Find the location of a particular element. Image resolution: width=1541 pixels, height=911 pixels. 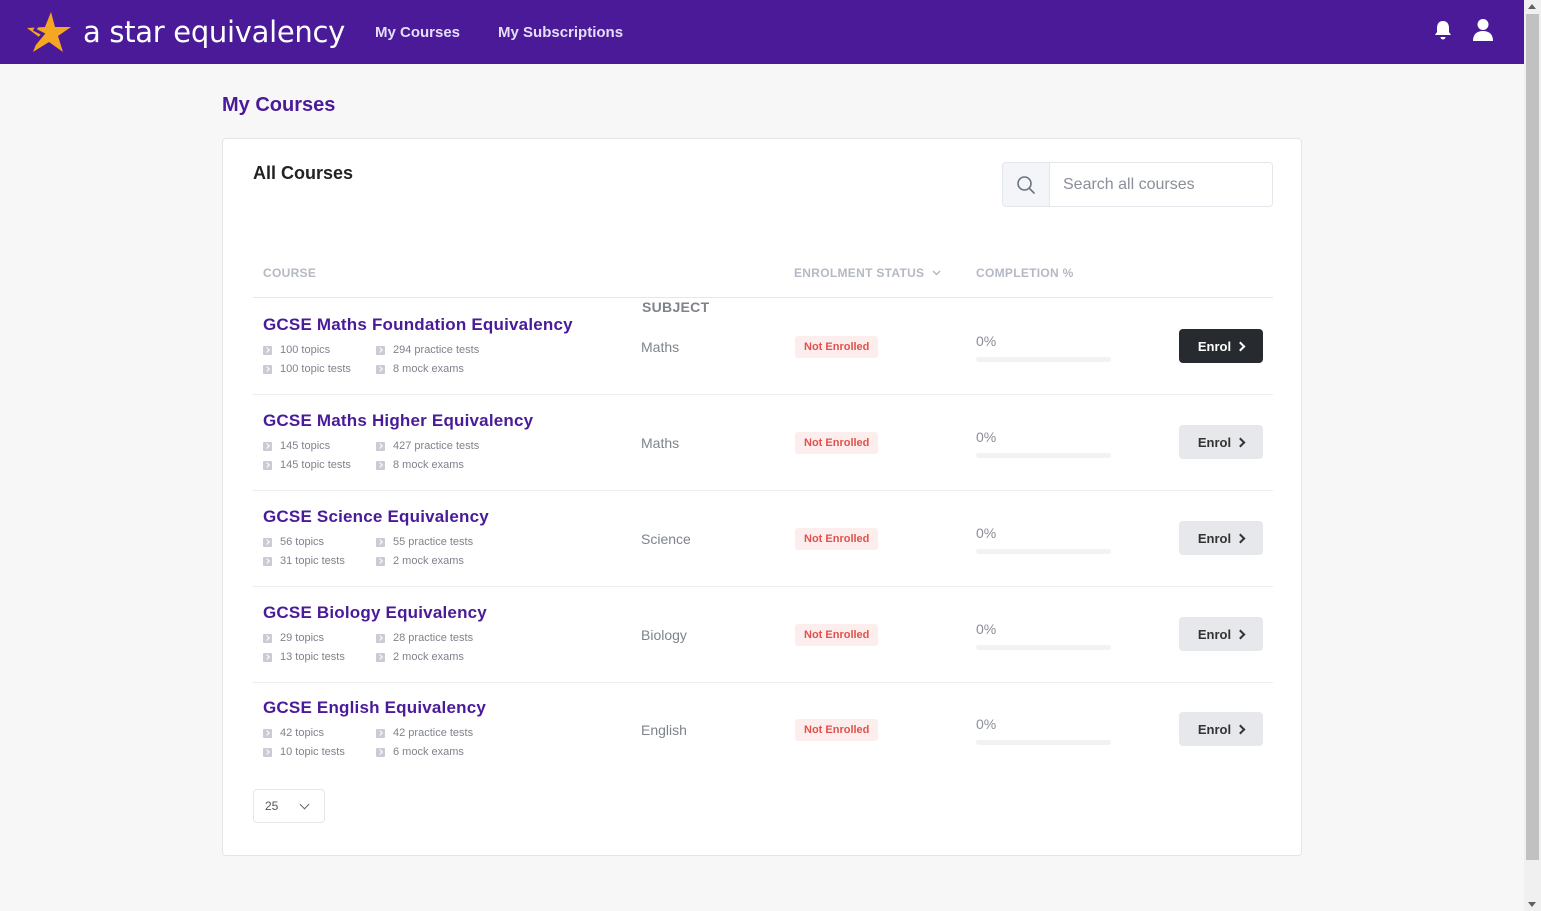

meta-practice: 427 practice tests is located at coordinates (427, 446).